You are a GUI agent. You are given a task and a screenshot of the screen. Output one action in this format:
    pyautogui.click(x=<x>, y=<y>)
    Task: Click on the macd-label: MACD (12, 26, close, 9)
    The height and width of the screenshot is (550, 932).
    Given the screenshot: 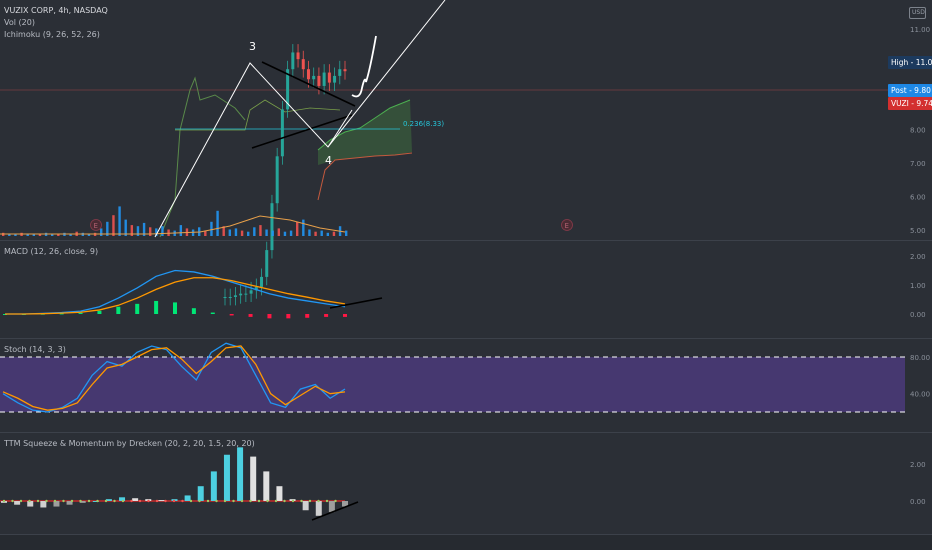 What is the action you would take?
    pyautogui.click(x=51, y=251)
    